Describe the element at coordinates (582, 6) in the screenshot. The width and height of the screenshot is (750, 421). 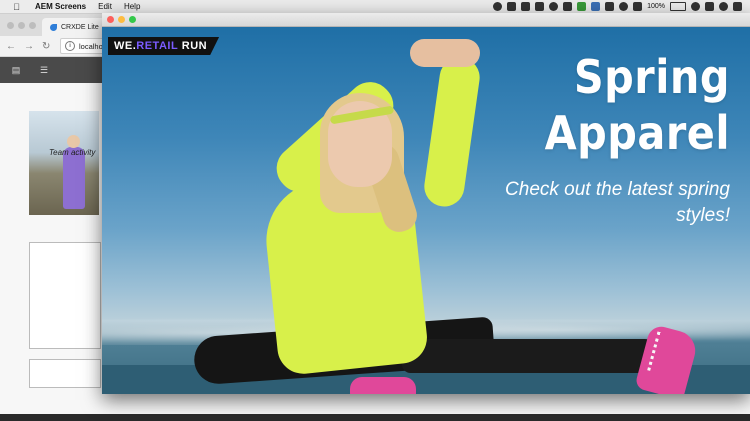
I see `app-icon-green` at that location.